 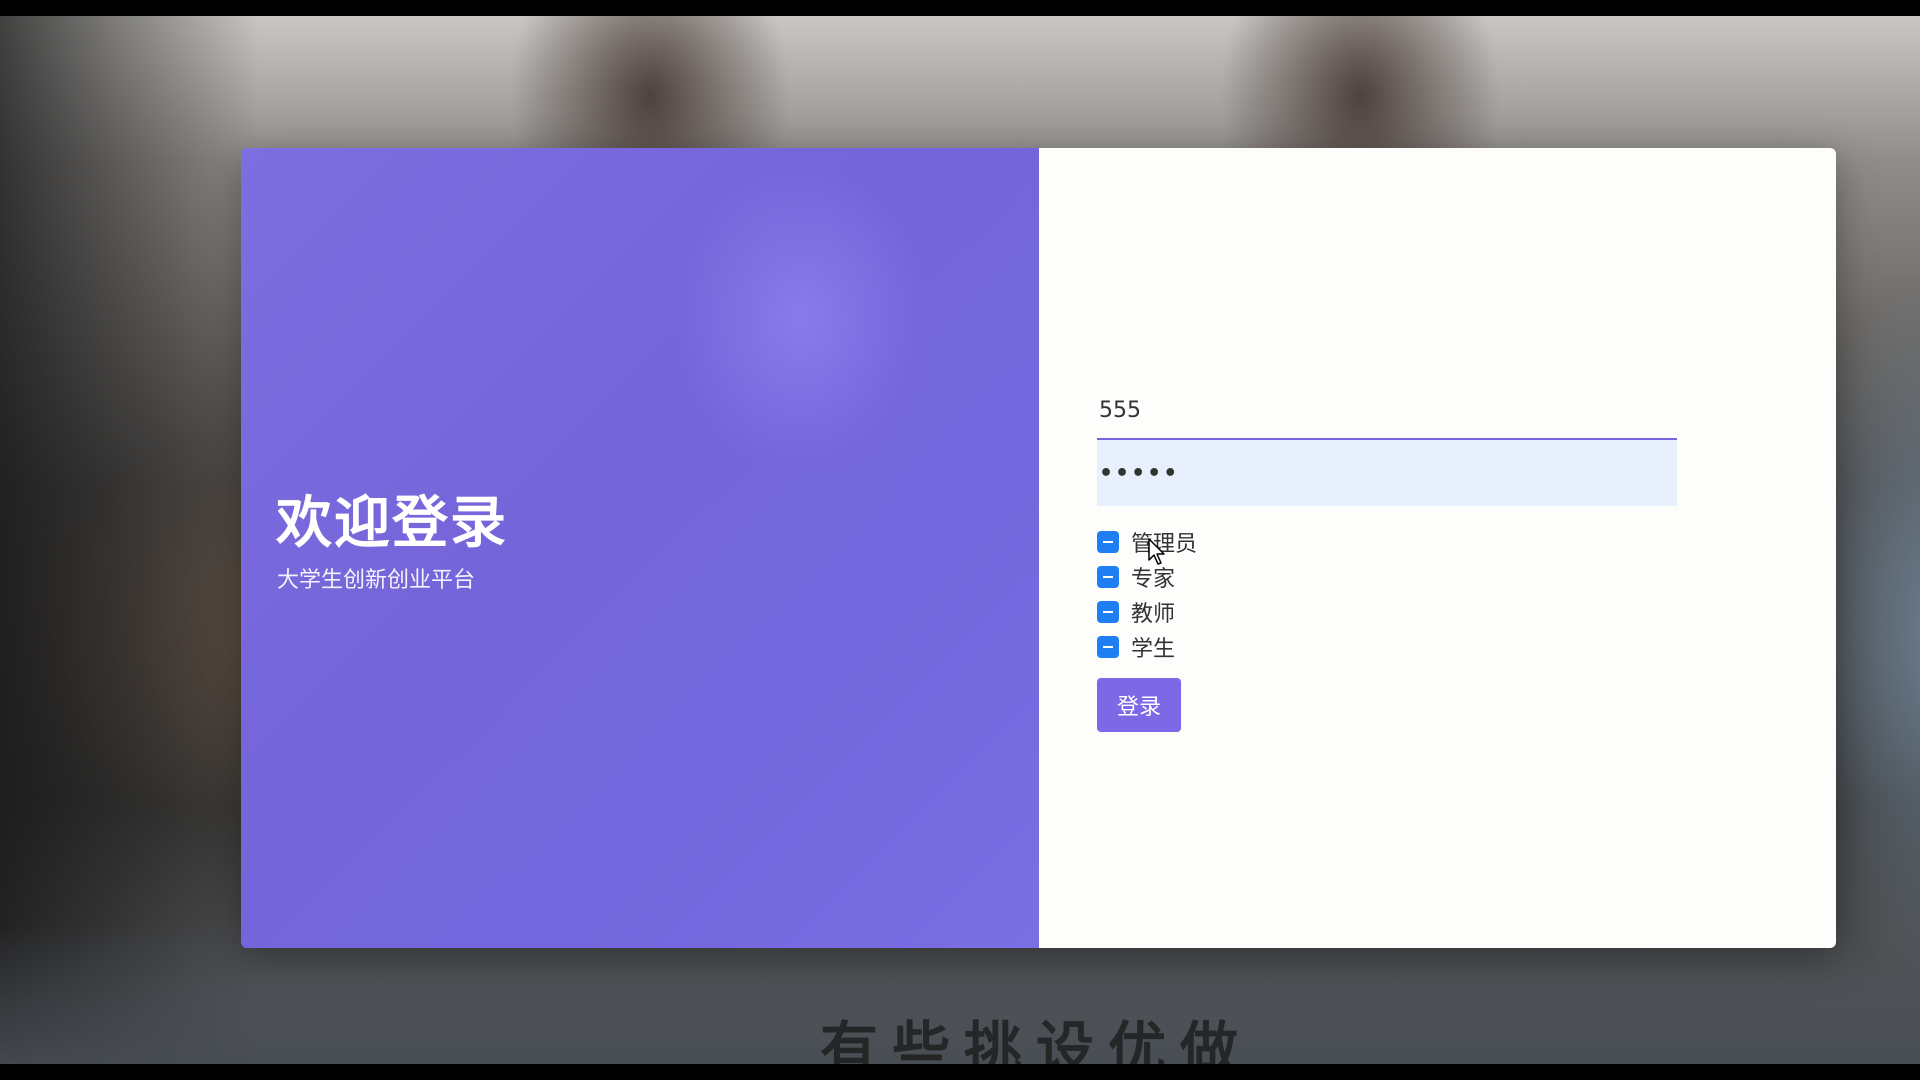 I want to click on role-label: 学生, so click(x=1153, y=649).